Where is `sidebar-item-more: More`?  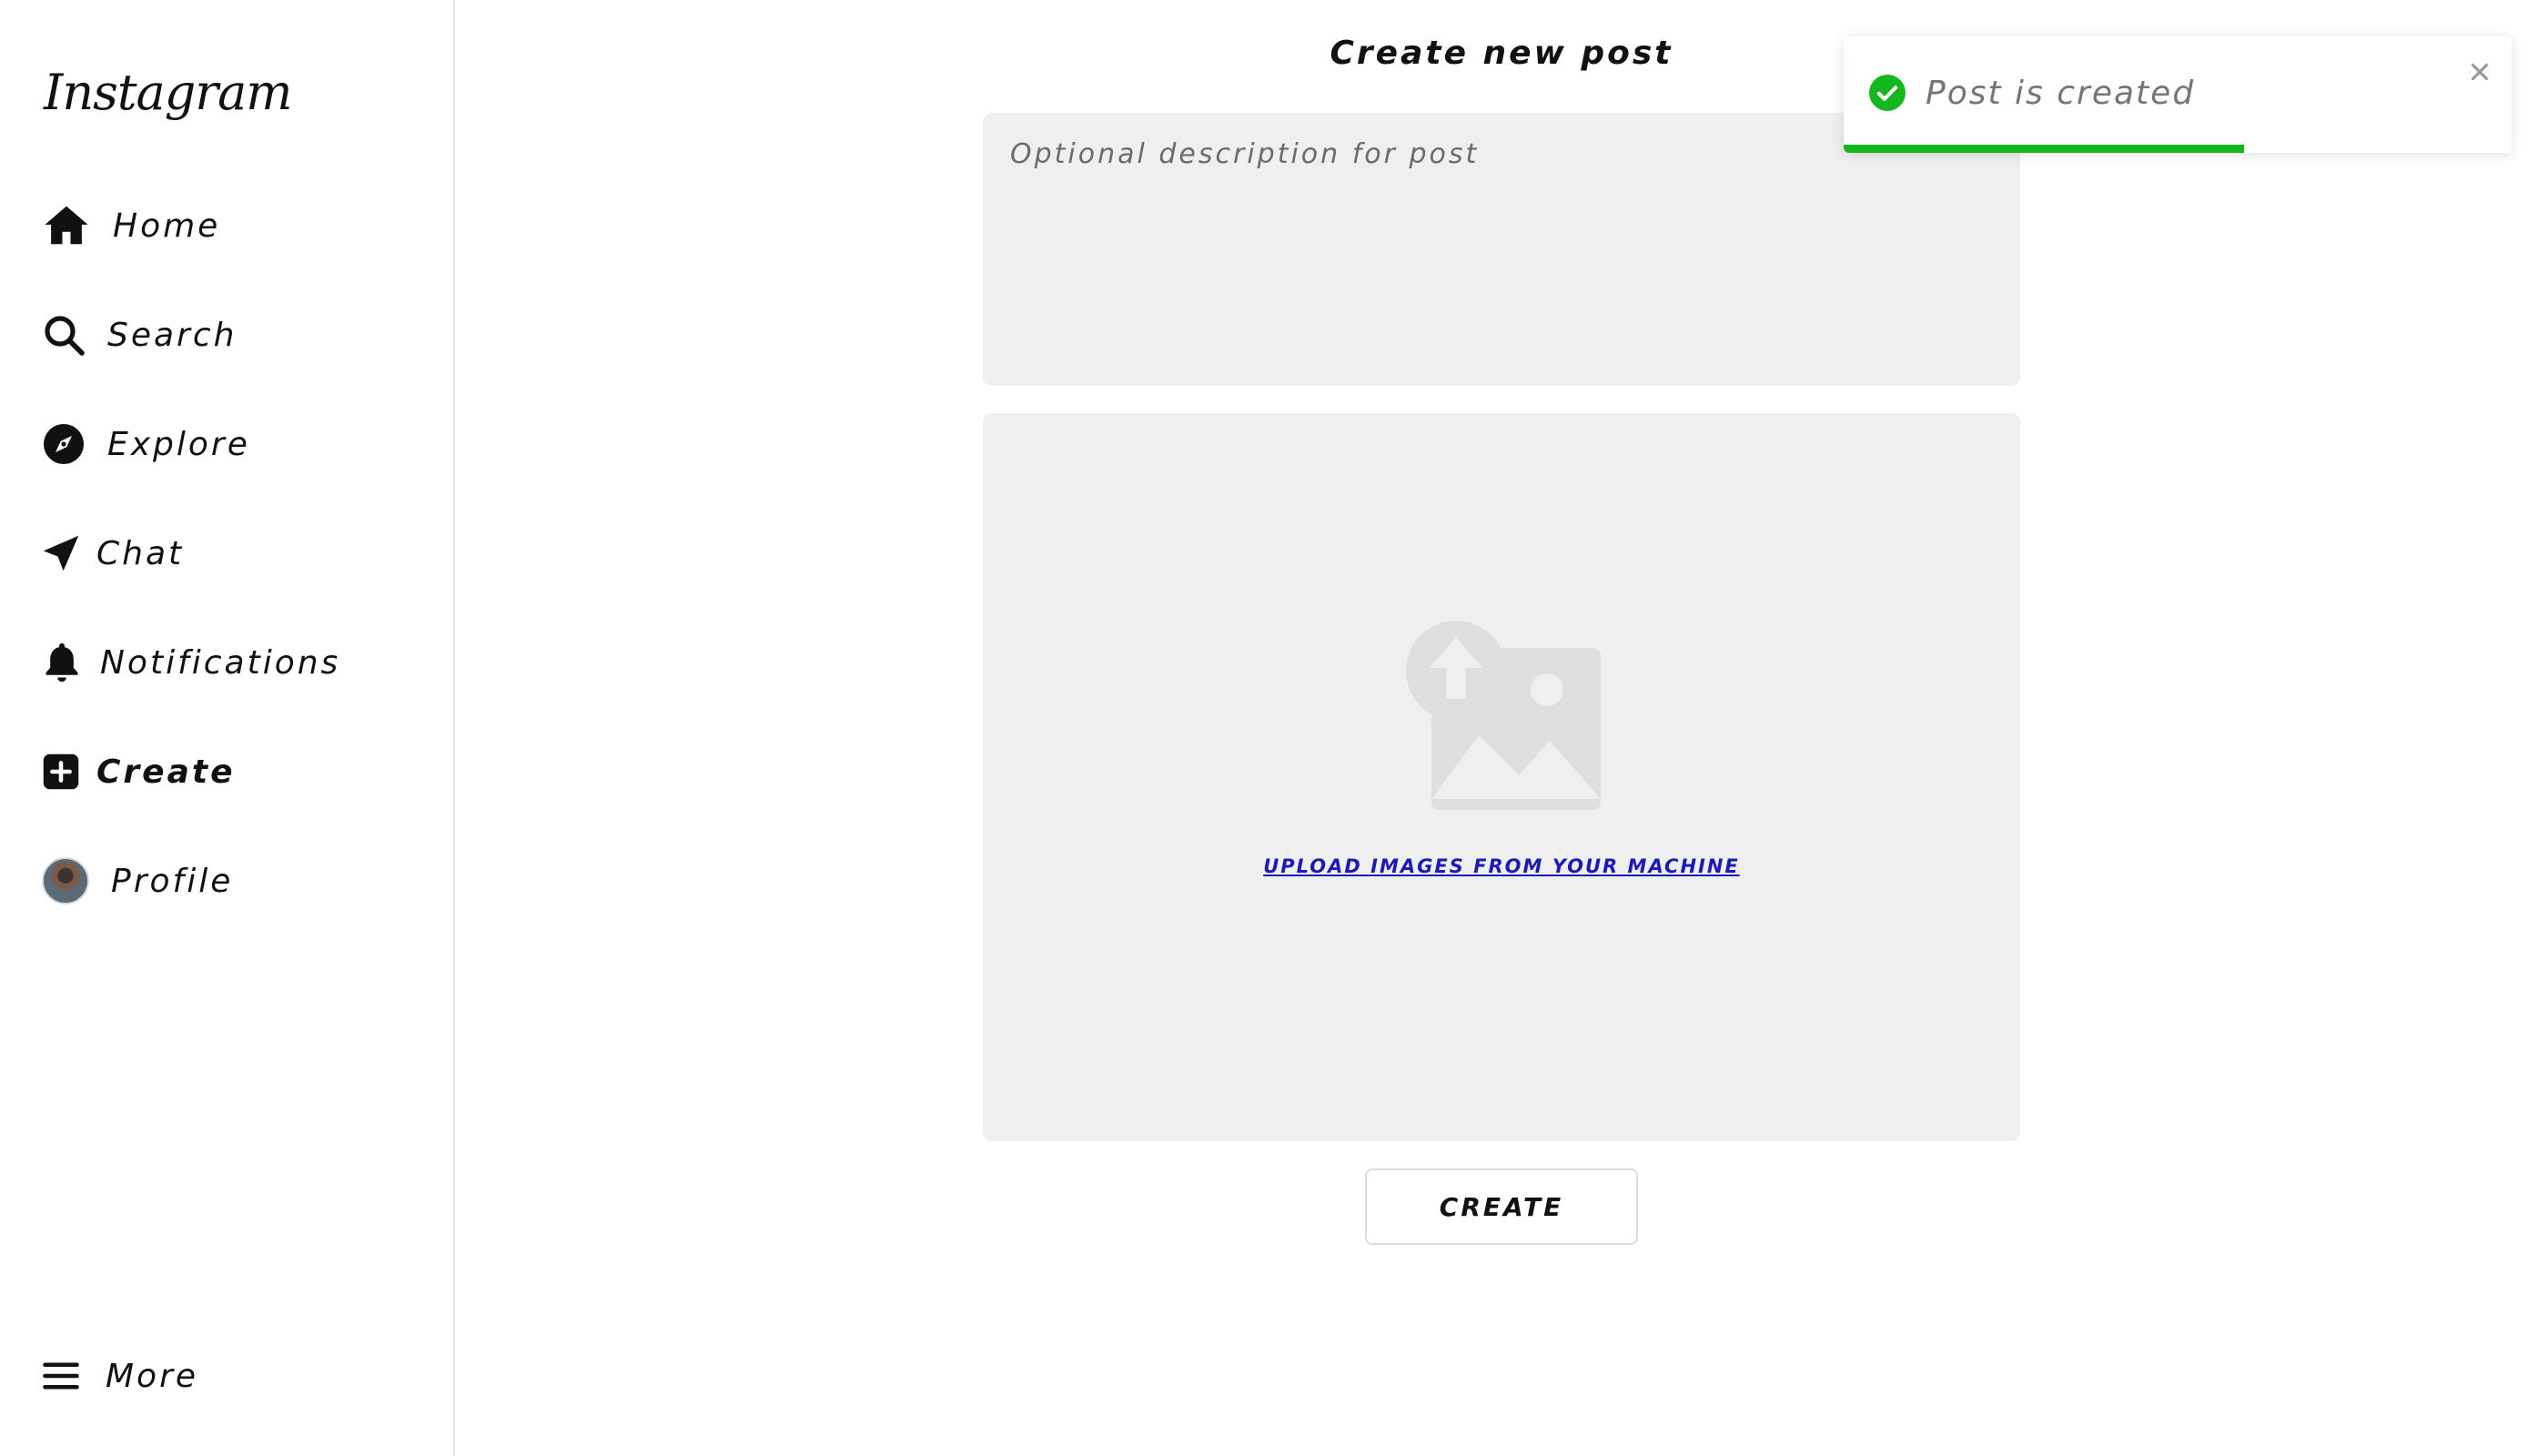 sidebar-item-more: More is located at coordinates (120, 1376).